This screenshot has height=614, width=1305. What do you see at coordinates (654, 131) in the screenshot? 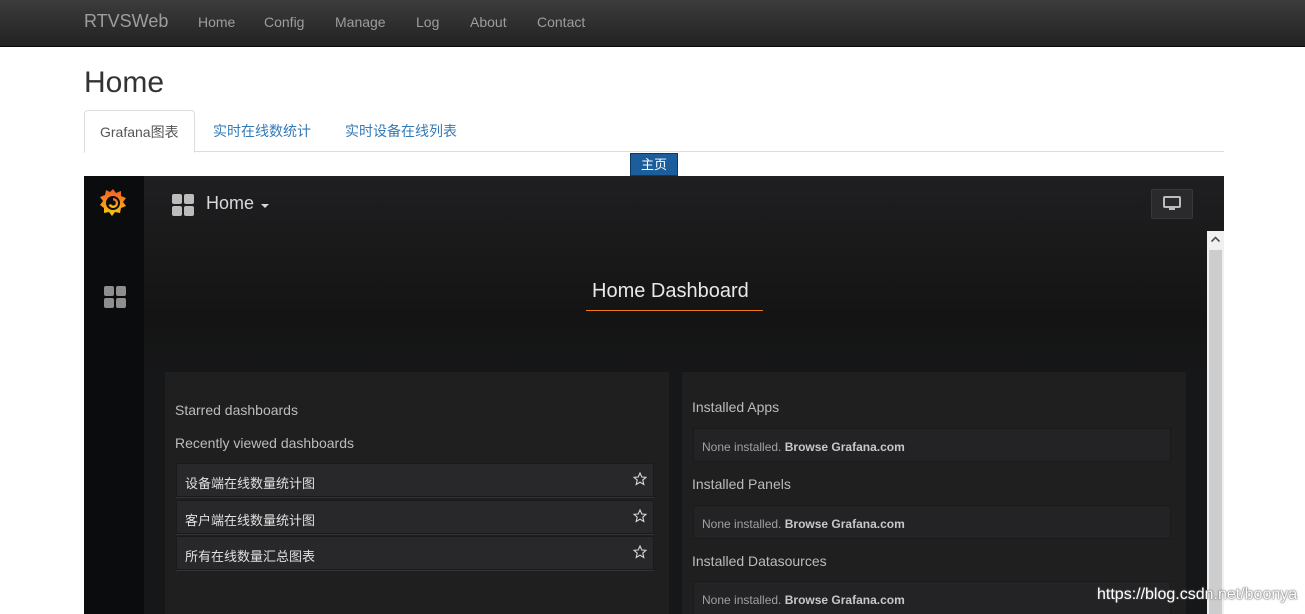
I see `tab-bar: Grafana图表 实时在线数统计 实时设备在线列表` at bounding box center [654, 131].